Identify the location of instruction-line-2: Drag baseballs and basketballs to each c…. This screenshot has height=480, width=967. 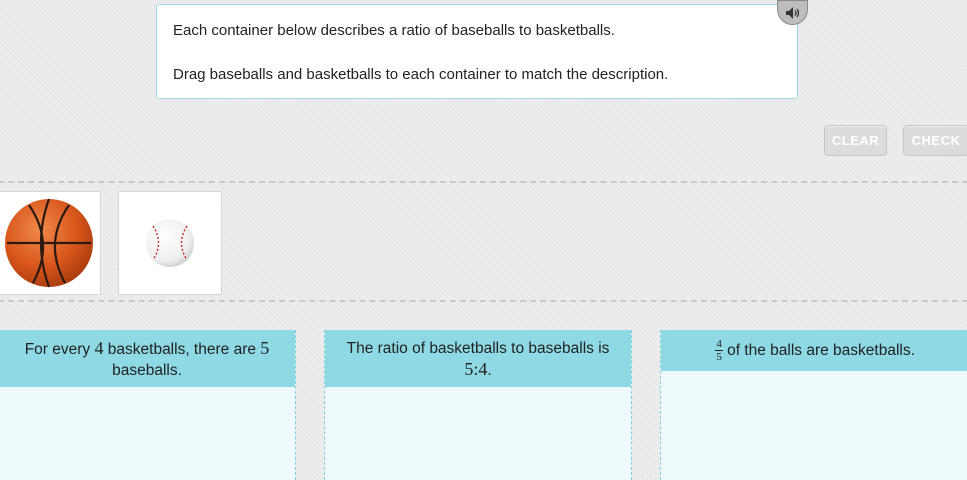
(421, 74).